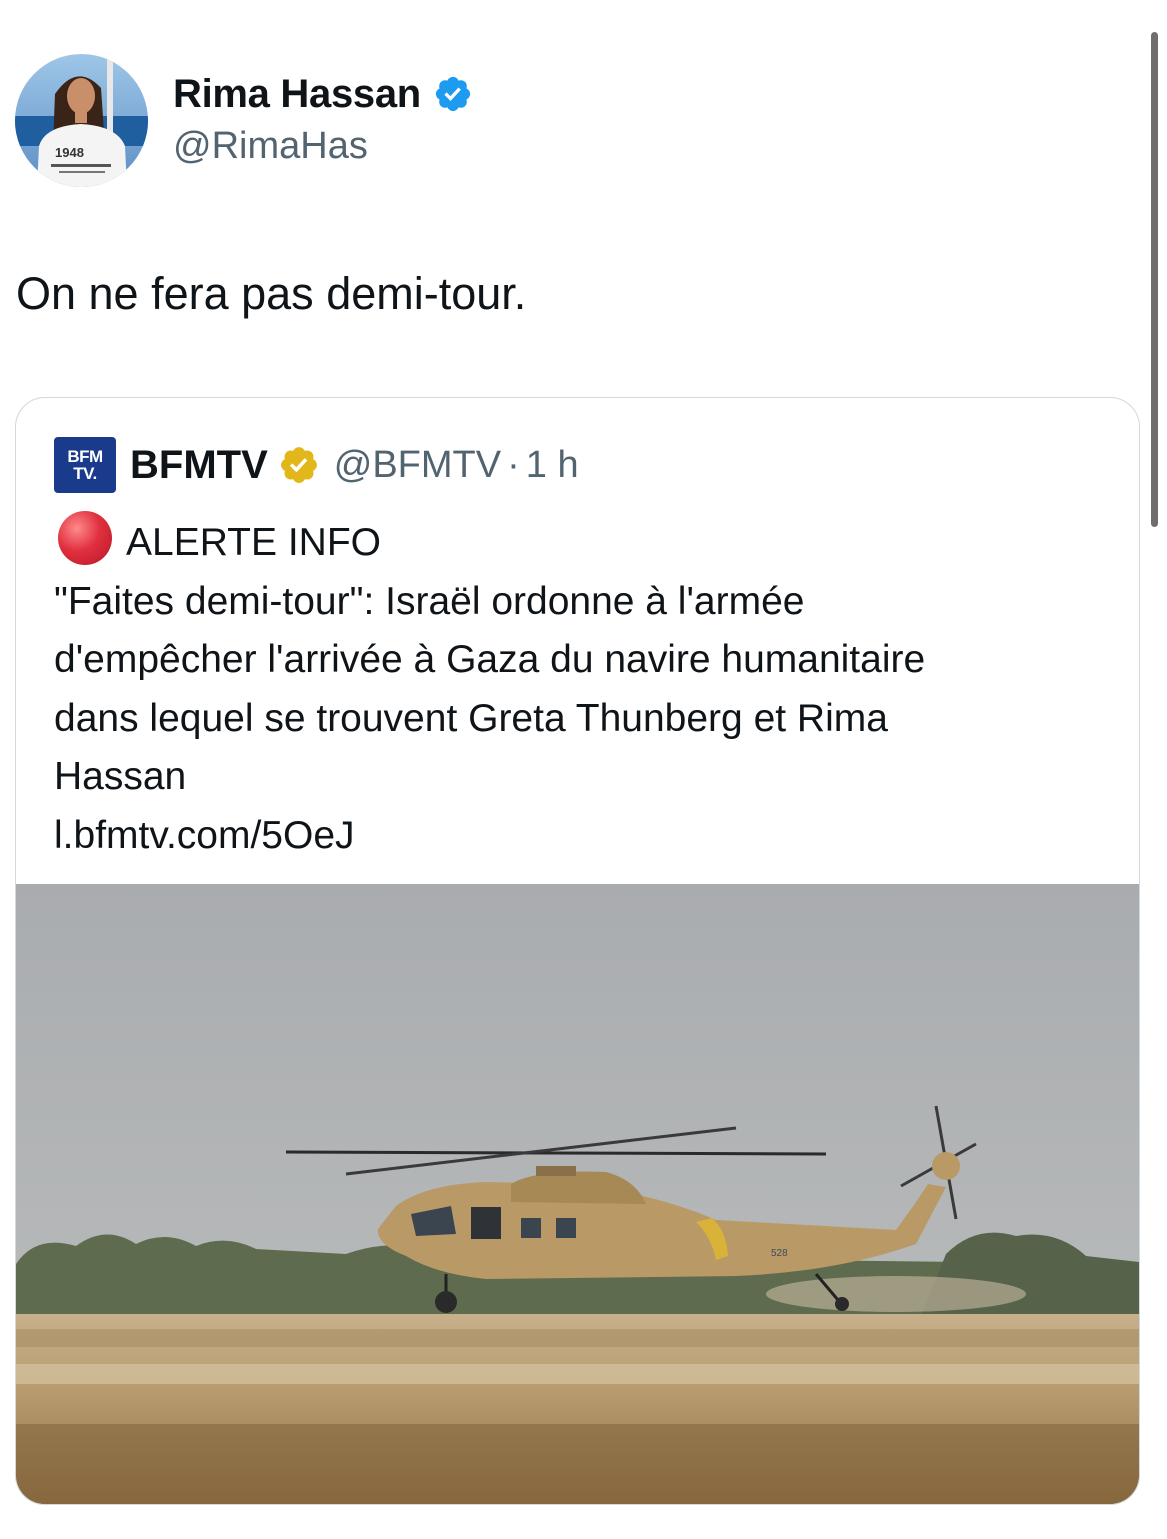 The image size is (1167, 1539). What do you see at coordinates (199, 465) in the screenshot?
I see `quoted-author-name: BFMTV` at bounding box center [199, 465].